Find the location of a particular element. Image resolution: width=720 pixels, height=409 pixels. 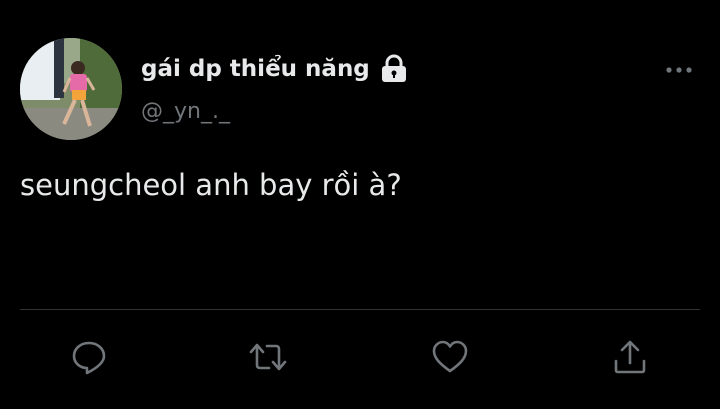

avatar-photo is located at coordinates (71, 89).